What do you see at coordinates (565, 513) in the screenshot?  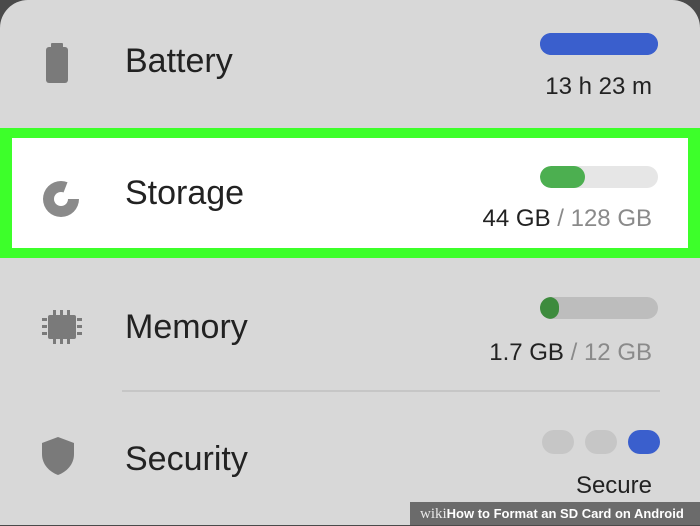 I see `watermark-title: How to Format an SD Card on Android` at bounding box center [565, 513].